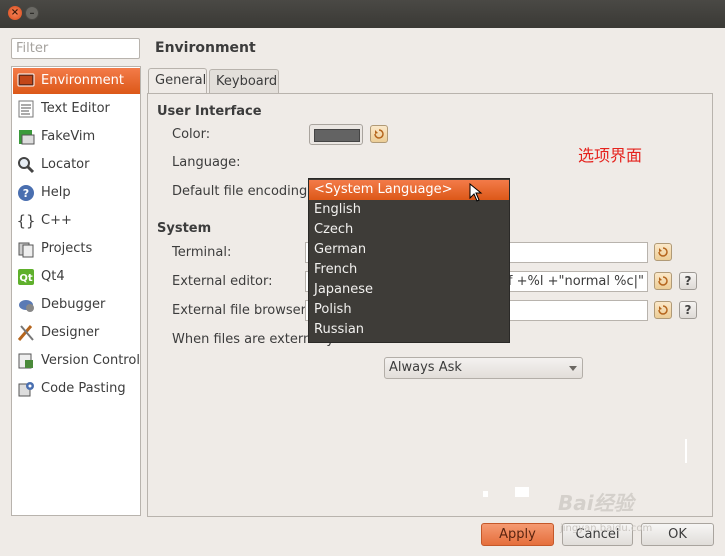 The width and height of the screenshot is (725, 556). I want to click on color-picker-button, so click(336, 134).